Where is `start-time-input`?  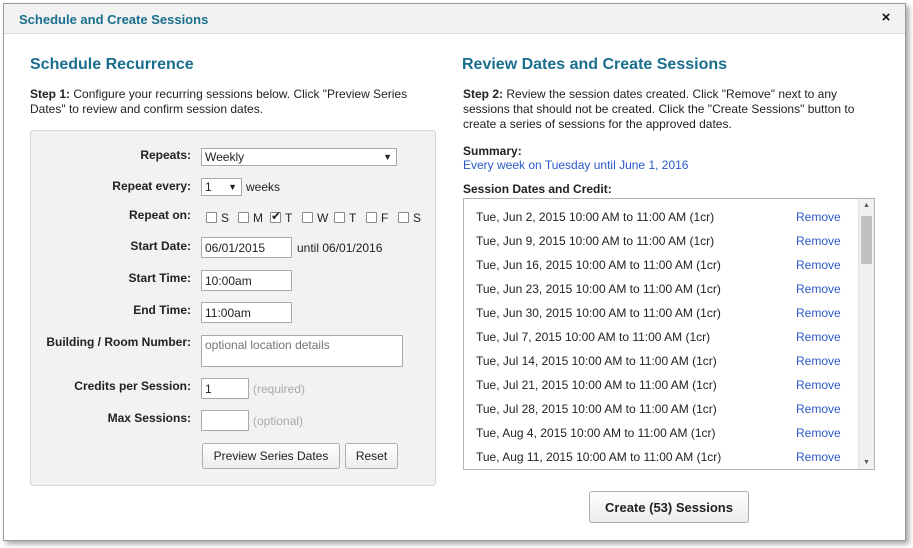 start-time-input is located at coordinates (246, 280).